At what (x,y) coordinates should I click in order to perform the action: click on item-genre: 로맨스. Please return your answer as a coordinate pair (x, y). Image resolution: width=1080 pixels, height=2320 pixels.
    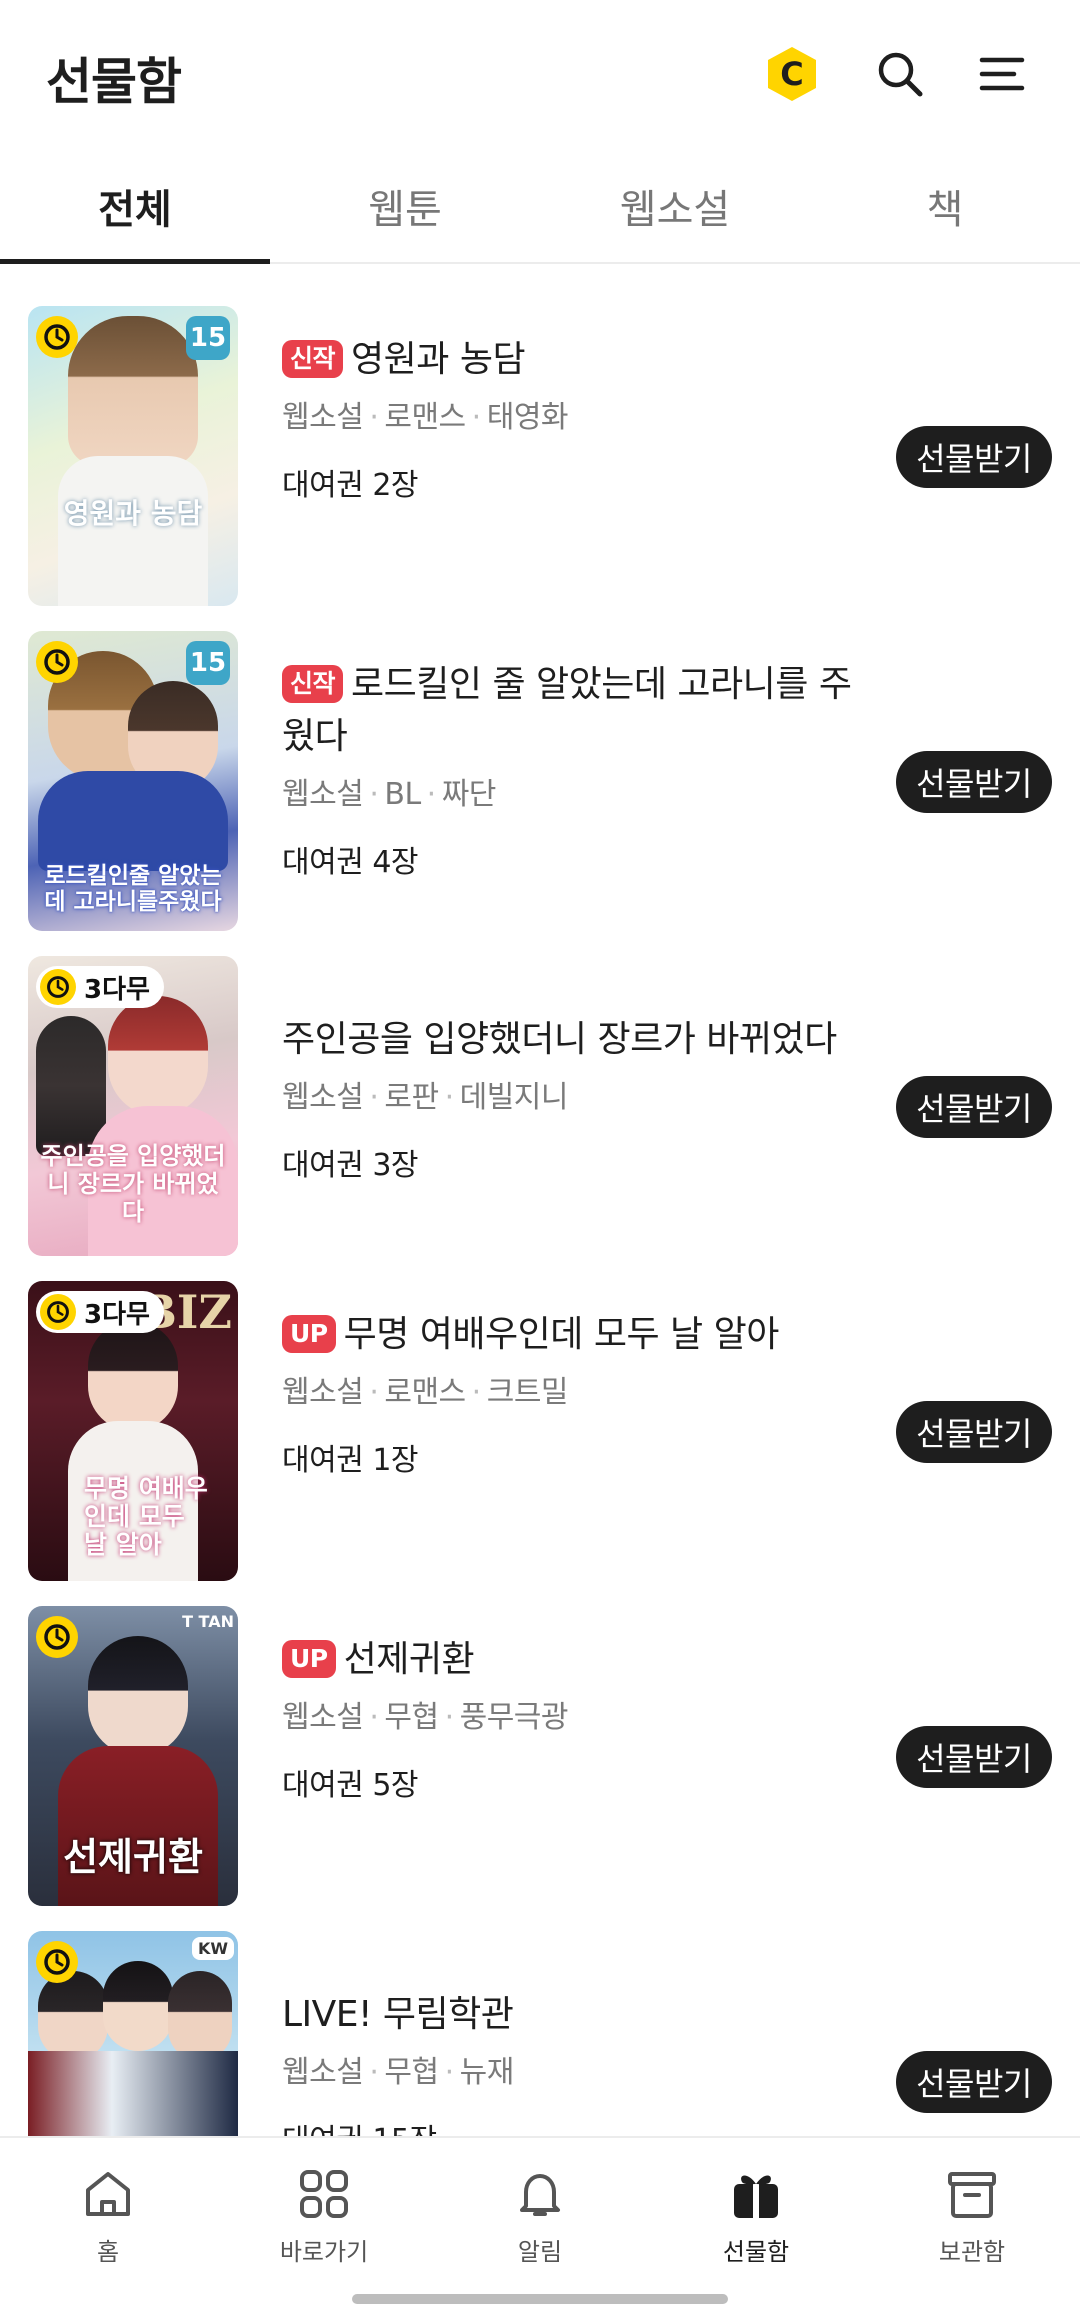
    Looking at the image, I should click on (425, 1392).